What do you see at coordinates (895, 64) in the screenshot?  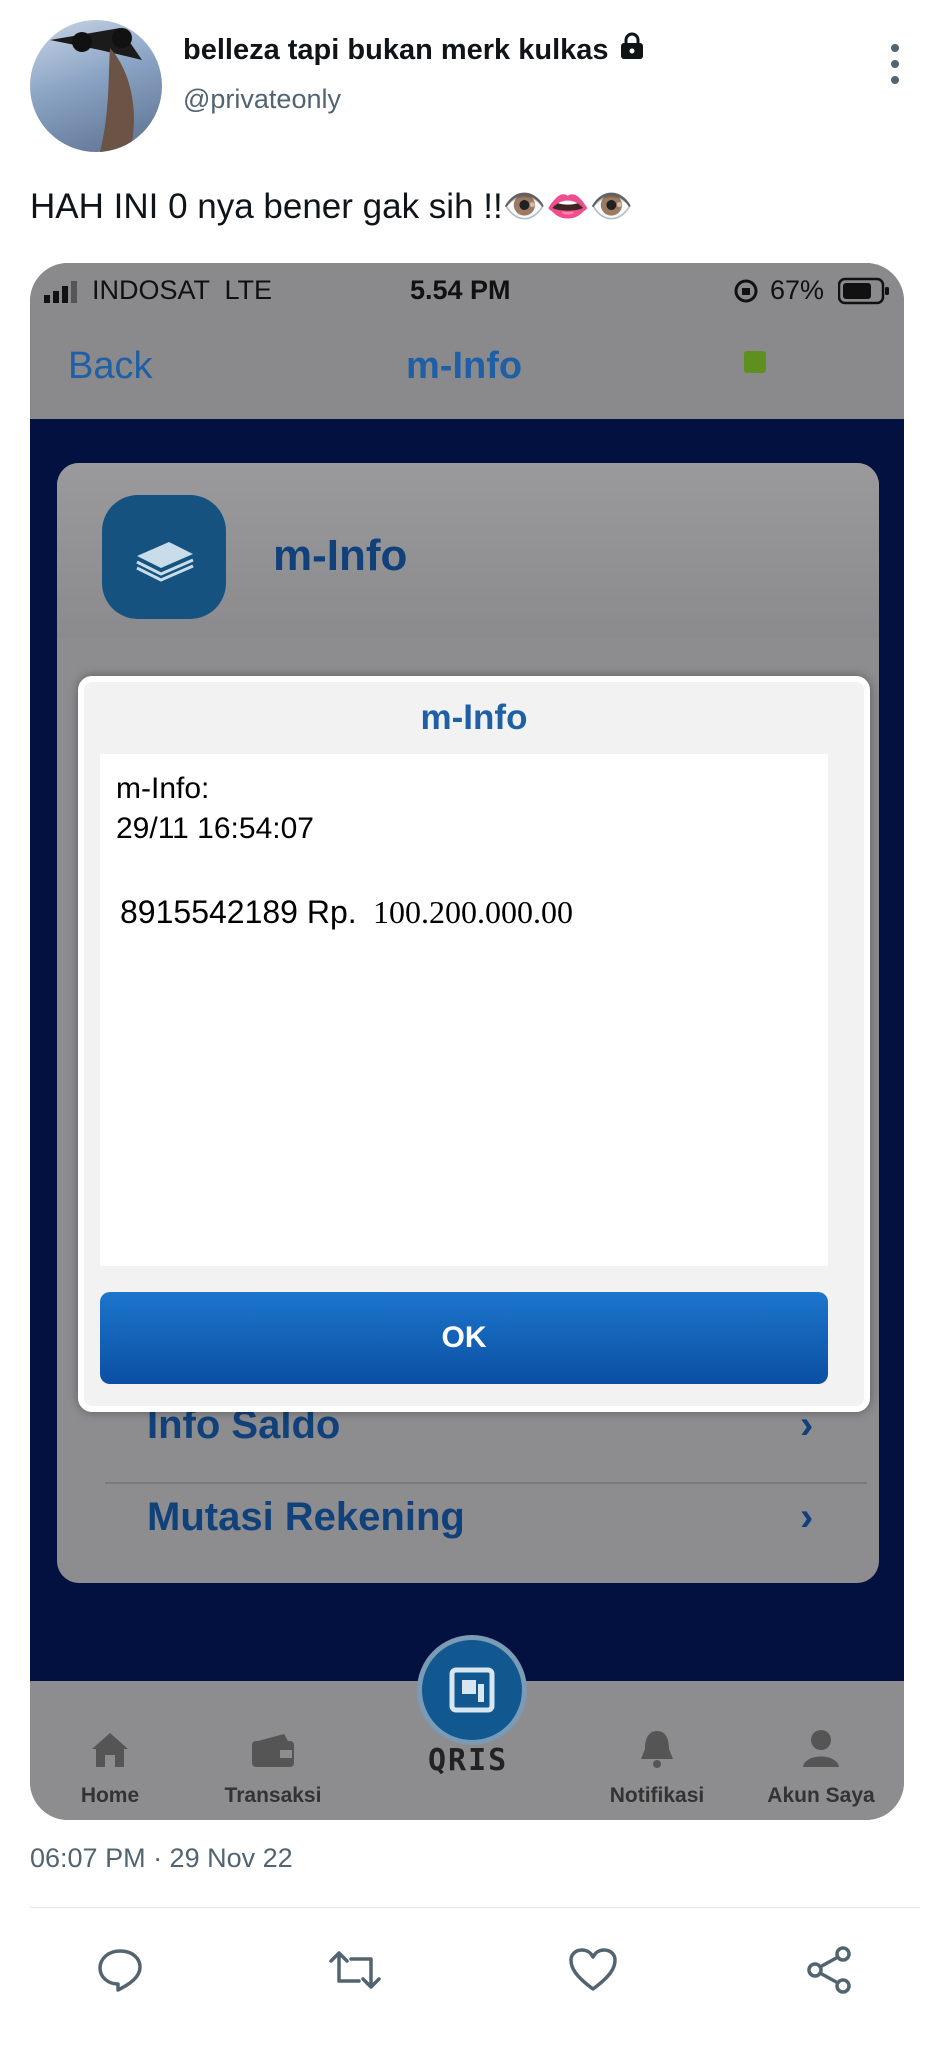 I see `more-options-icon` at bounding box center [895, 64].